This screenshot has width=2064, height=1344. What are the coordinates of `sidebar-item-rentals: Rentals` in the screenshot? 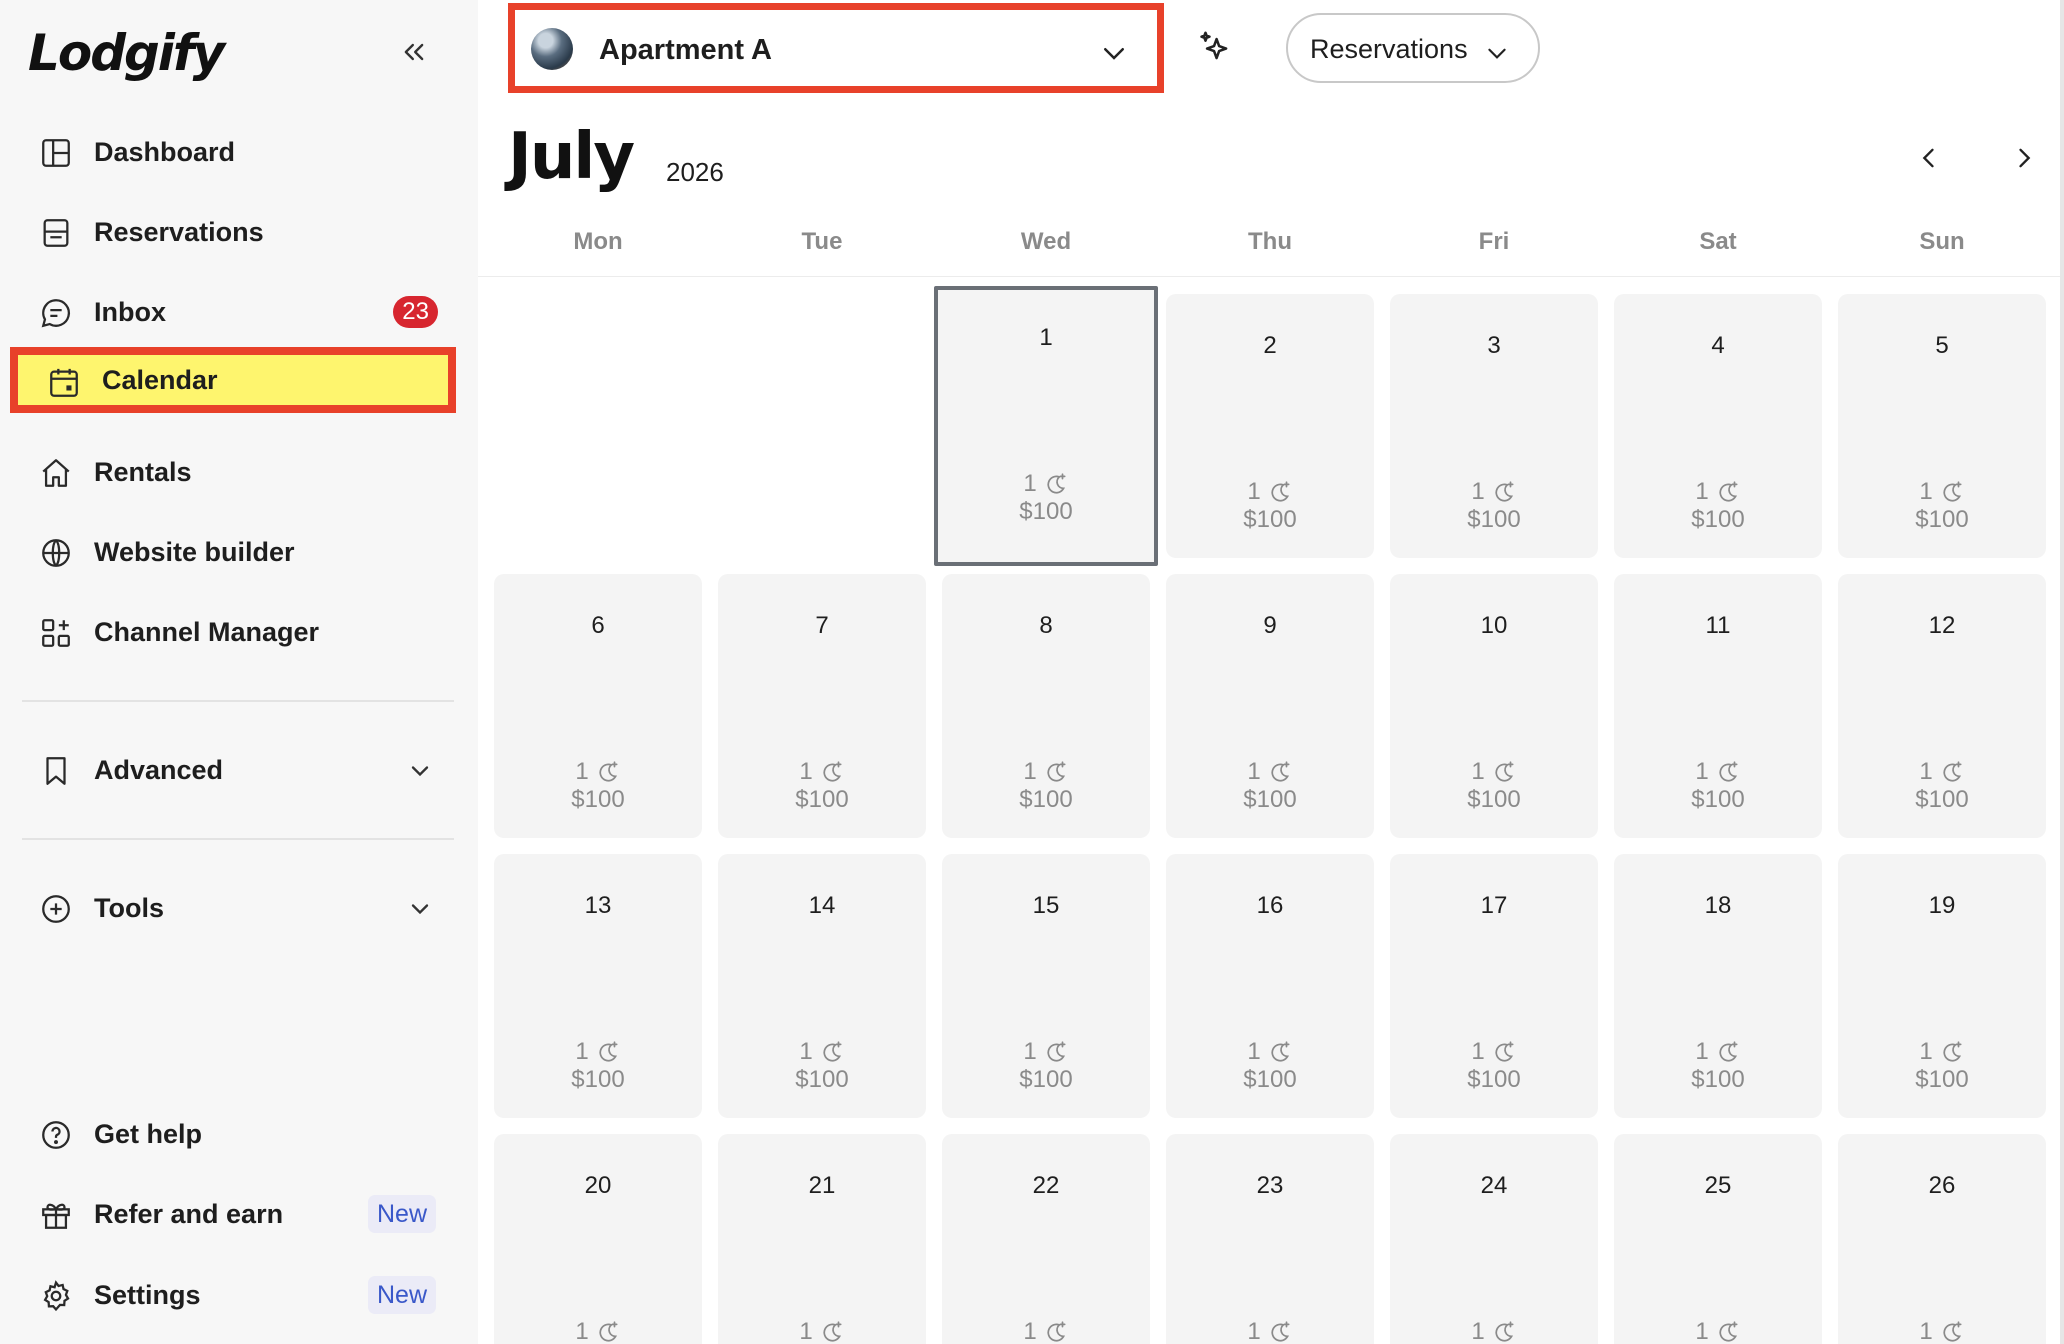 It's located at (238, 472).